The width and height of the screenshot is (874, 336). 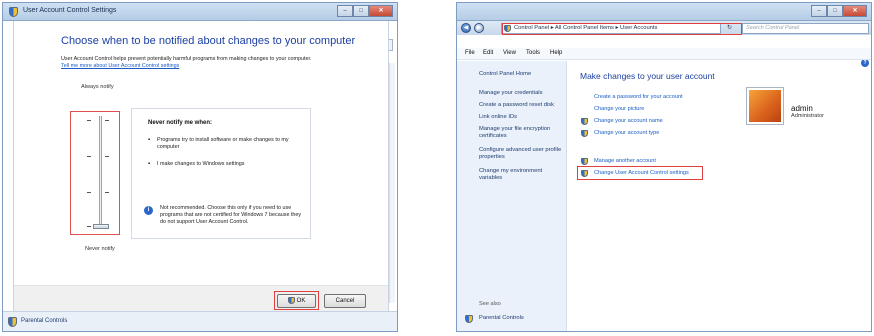 What do you see at coordinates (807, 116) in the screenshot?
I see `user-role: Administrator` at bounding box center [807, 116].